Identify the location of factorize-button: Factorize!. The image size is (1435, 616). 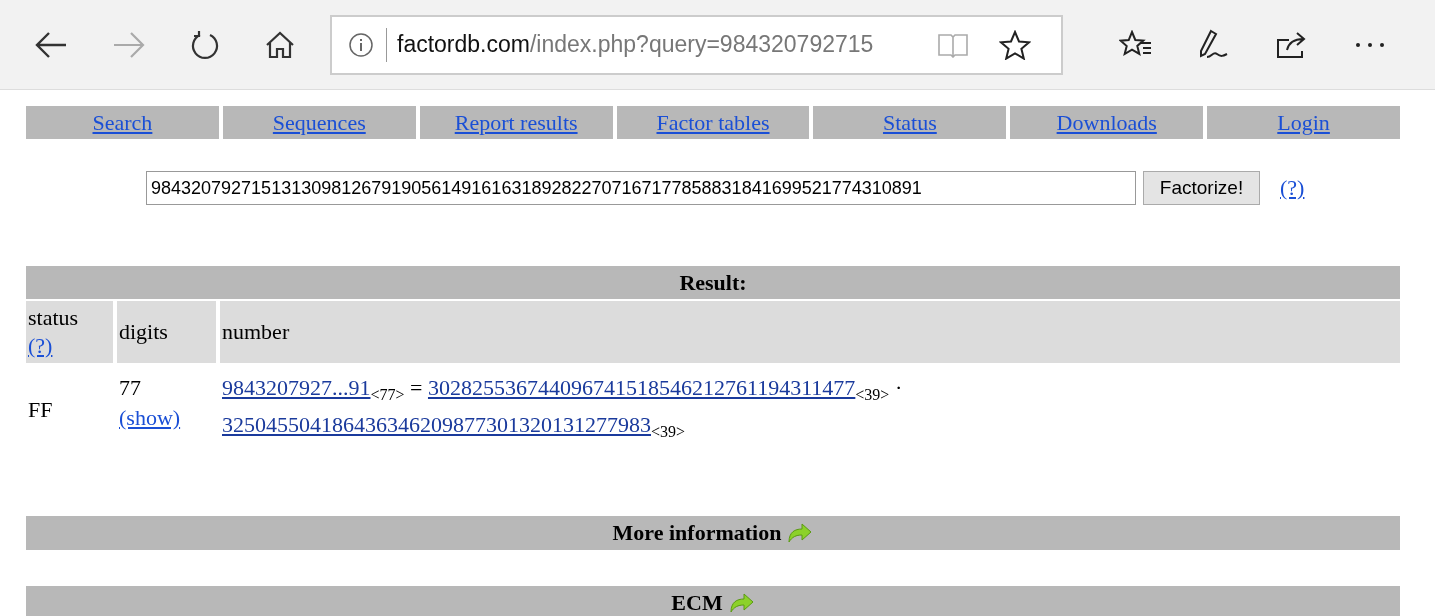
(1201, 188).